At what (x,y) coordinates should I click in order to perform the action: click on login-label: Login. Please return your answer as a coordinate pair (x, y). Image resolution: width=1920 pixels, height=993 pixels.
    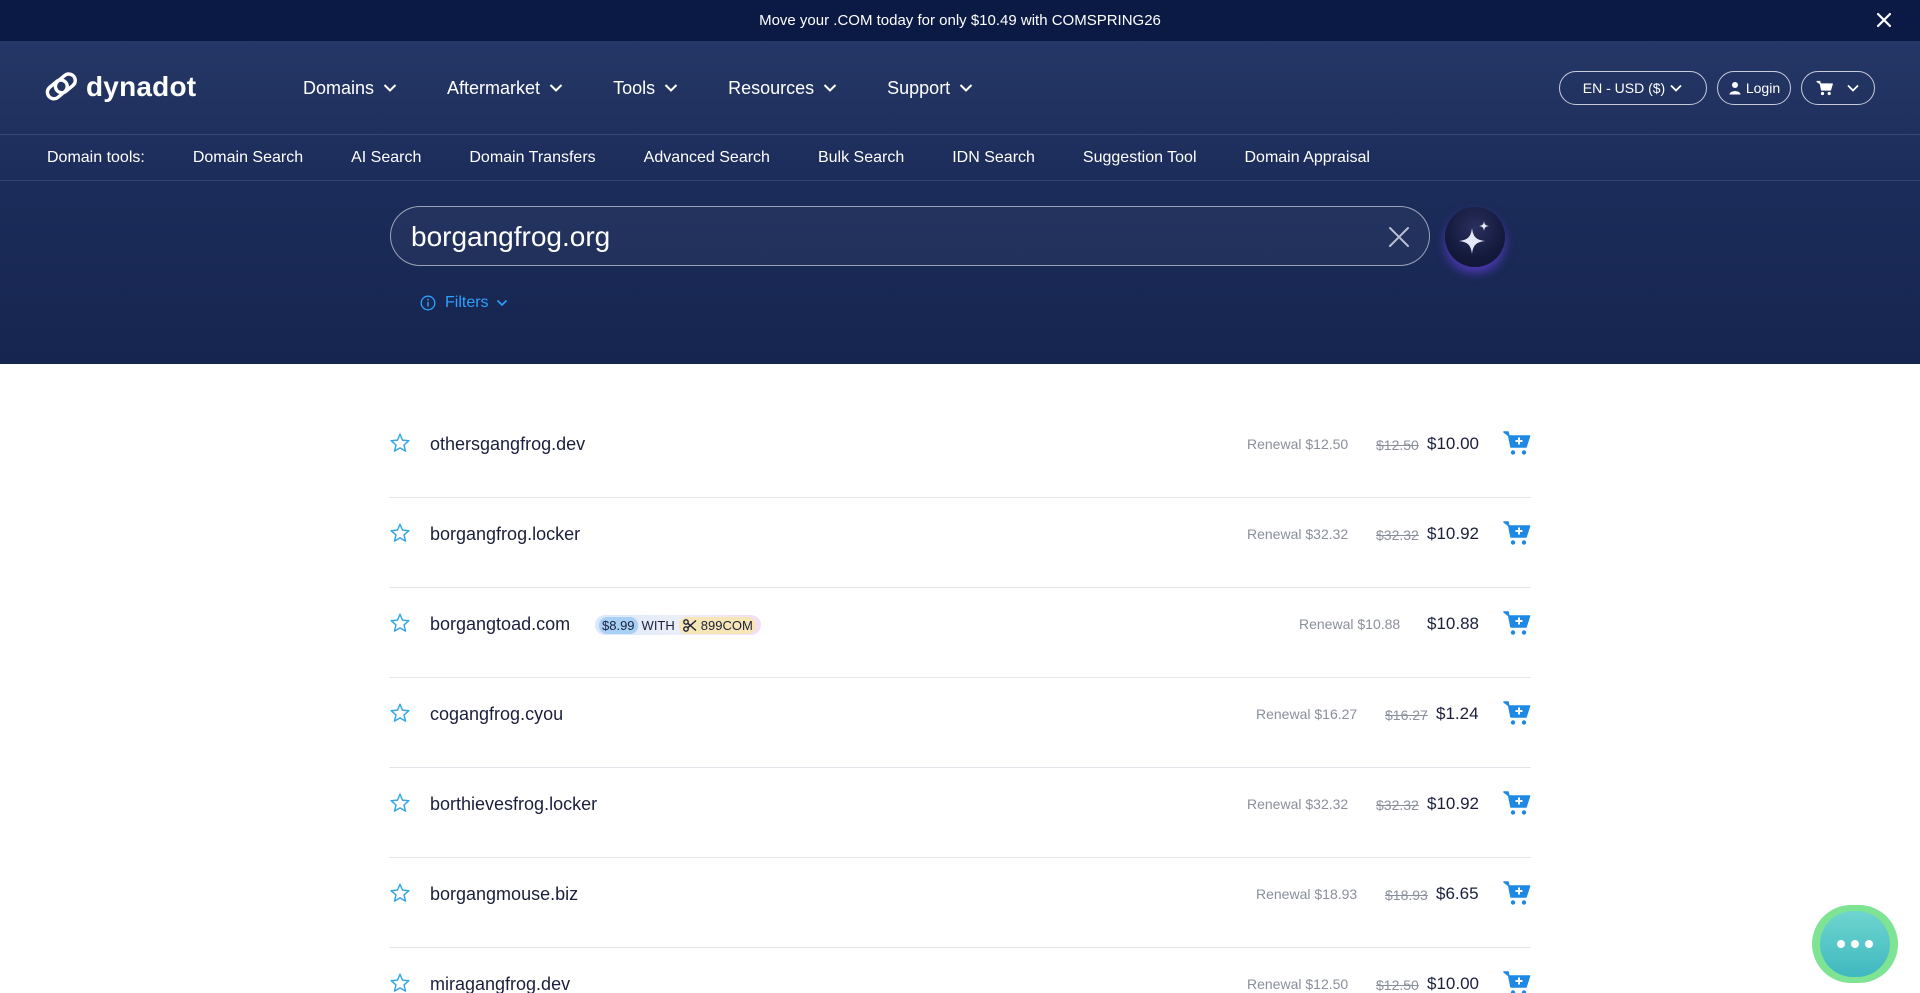
    Looking at the image, I should click on (1763, 88).